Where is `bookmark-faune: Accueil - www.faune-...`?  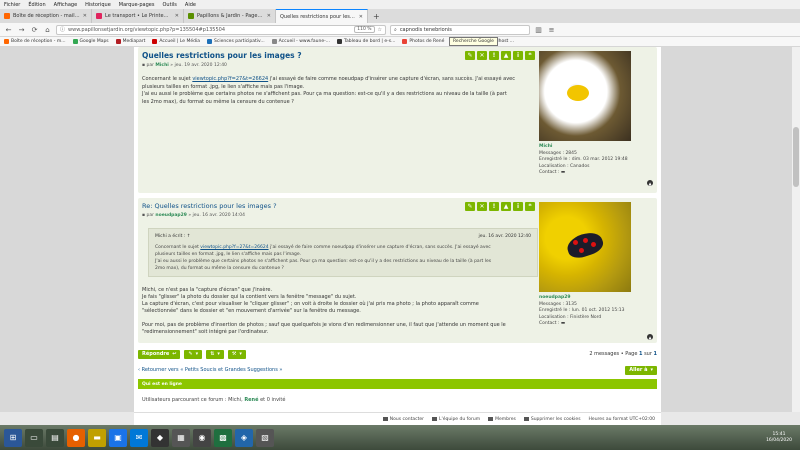
bookmark-faune: Accueil - www.faune-... is located at coordinates (300, 41).